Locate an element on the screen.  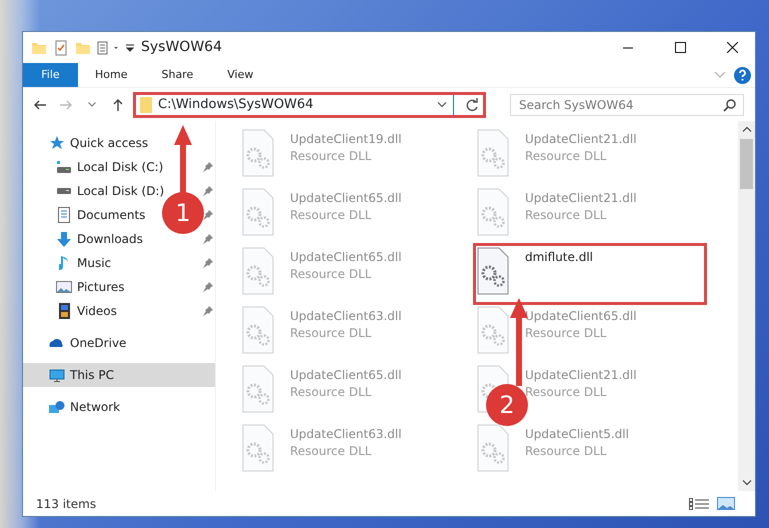
large-icons-view-icon is located at coordinates (726, 503).